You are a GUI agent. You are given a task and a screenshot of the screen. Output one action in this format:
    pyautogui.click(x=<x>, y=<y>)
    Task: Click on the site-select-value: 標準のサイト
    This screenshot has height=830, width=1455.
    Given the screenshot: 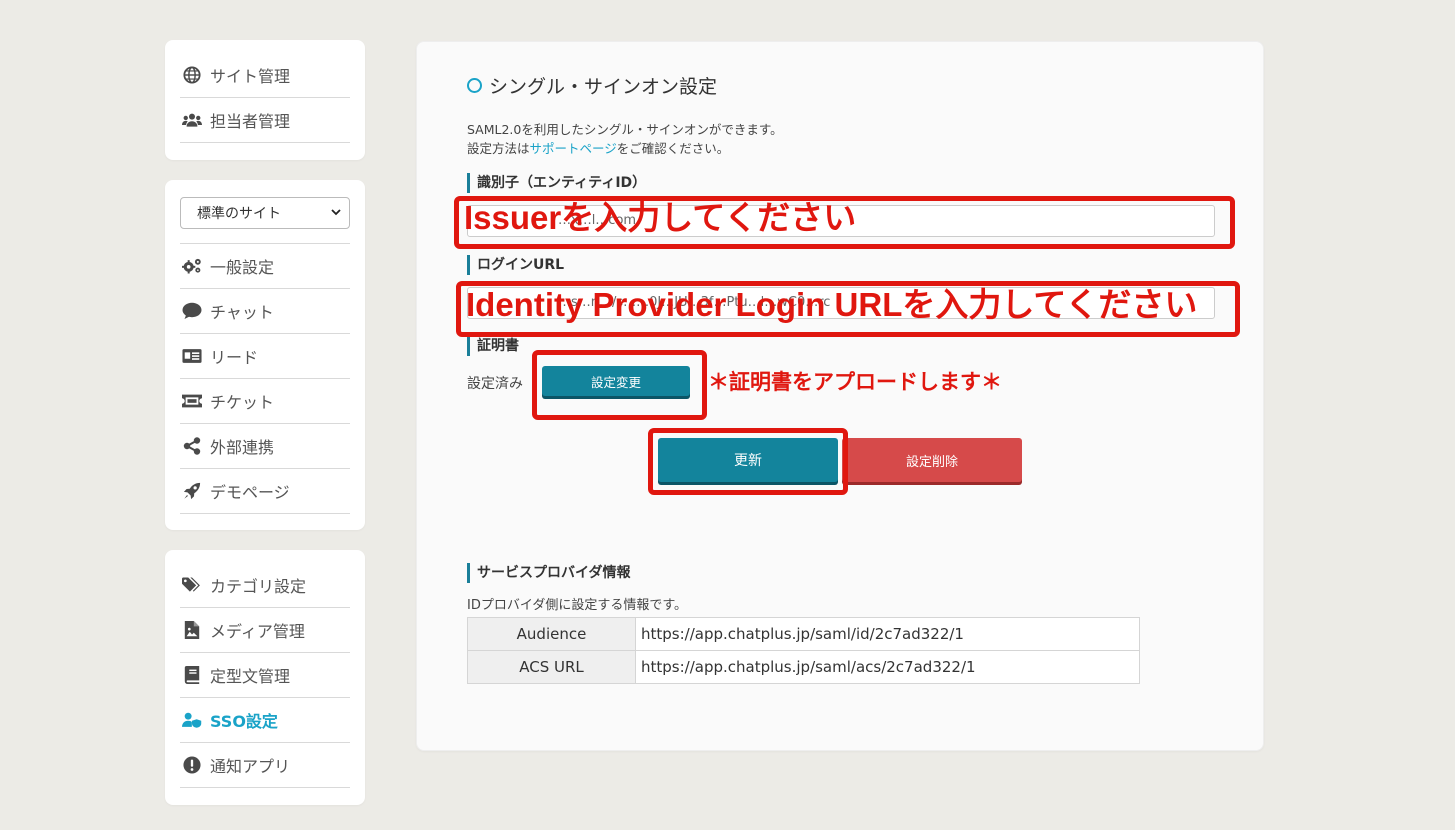 What is the action you would take?
    pyautogui.click(x=239, y=214)
    